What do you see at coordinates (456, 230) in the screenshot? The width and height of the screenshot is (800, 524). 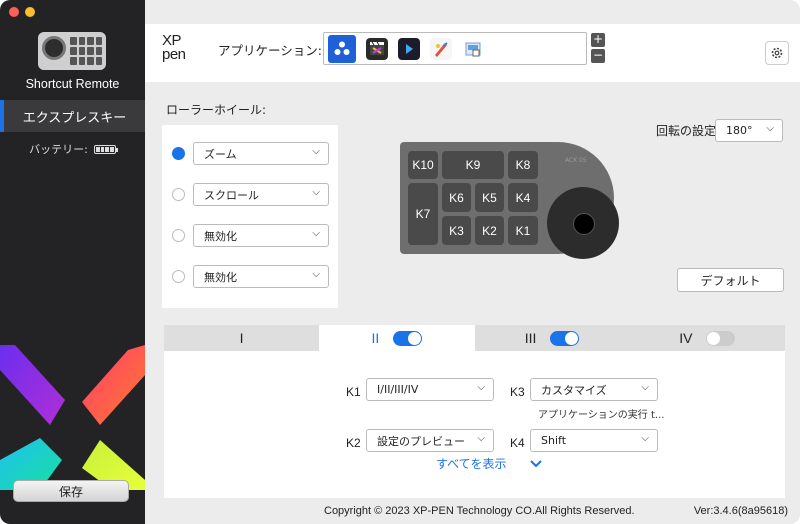 I see `device-key-k3: K3` at bounding box center [456, 230].